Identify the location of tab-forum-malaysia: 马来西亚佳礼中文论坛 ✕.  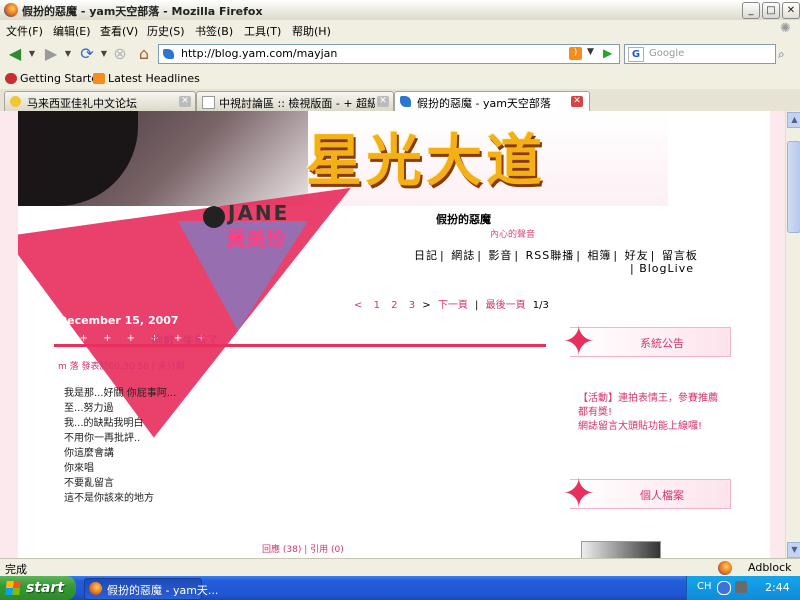
(100, 101).